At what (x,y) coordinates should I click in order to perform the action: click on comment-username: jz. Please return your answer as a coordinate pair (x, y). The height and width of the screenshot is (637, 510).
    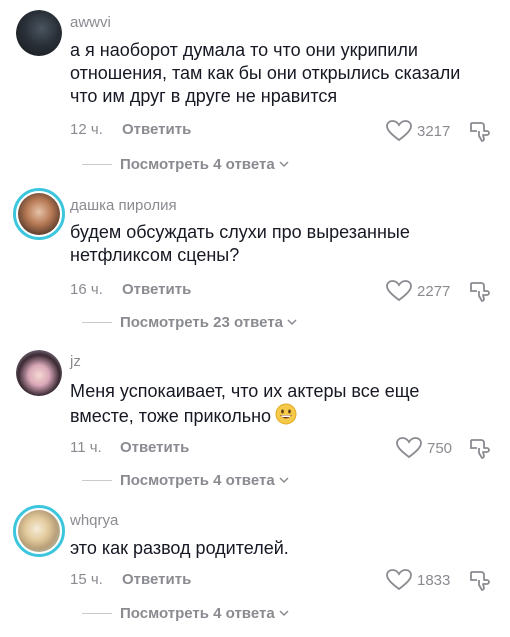
    Looking at the image, I should click on (75, 362).